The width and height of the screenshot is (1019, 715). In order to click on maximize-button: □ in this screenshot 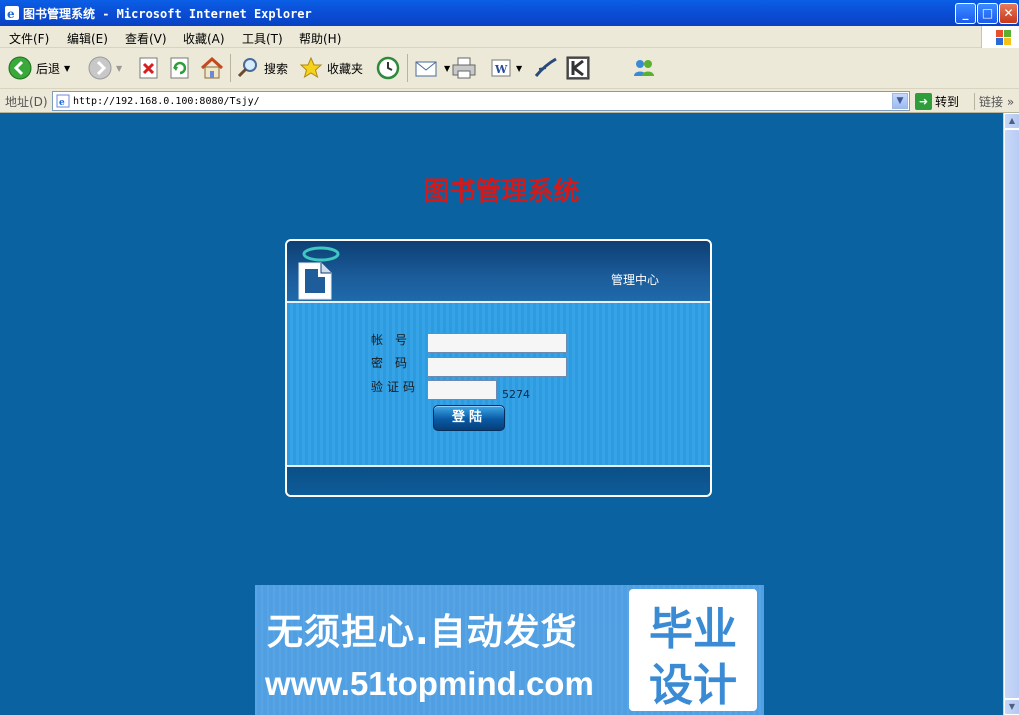, I will do `click(987, 13)`.